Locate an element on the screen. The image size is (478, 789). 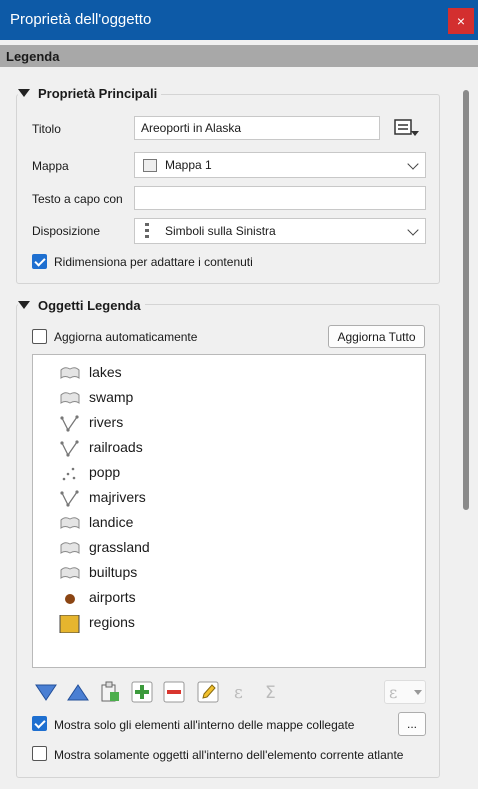
main-properties-title: Proprietà Principali is located at coordinates (98, 93).